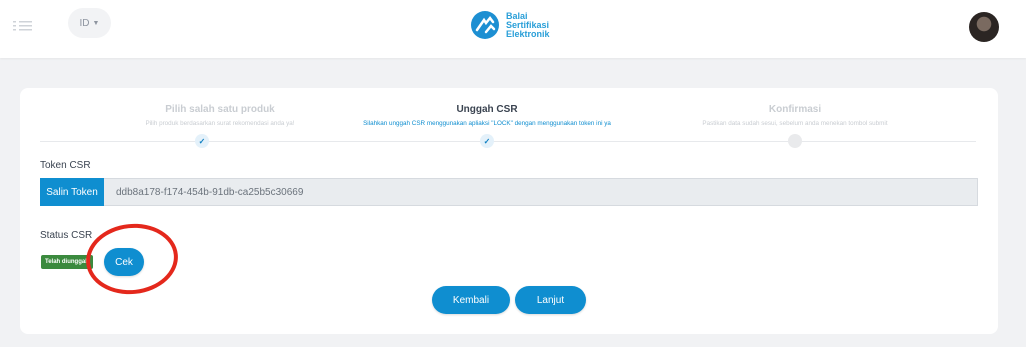 This screenshot has height=347, width=1026. What do you see at coordinates (96, 23) in the screenshot?
I see `caret-down-icon: ▼` at bounding box center [96, 23].